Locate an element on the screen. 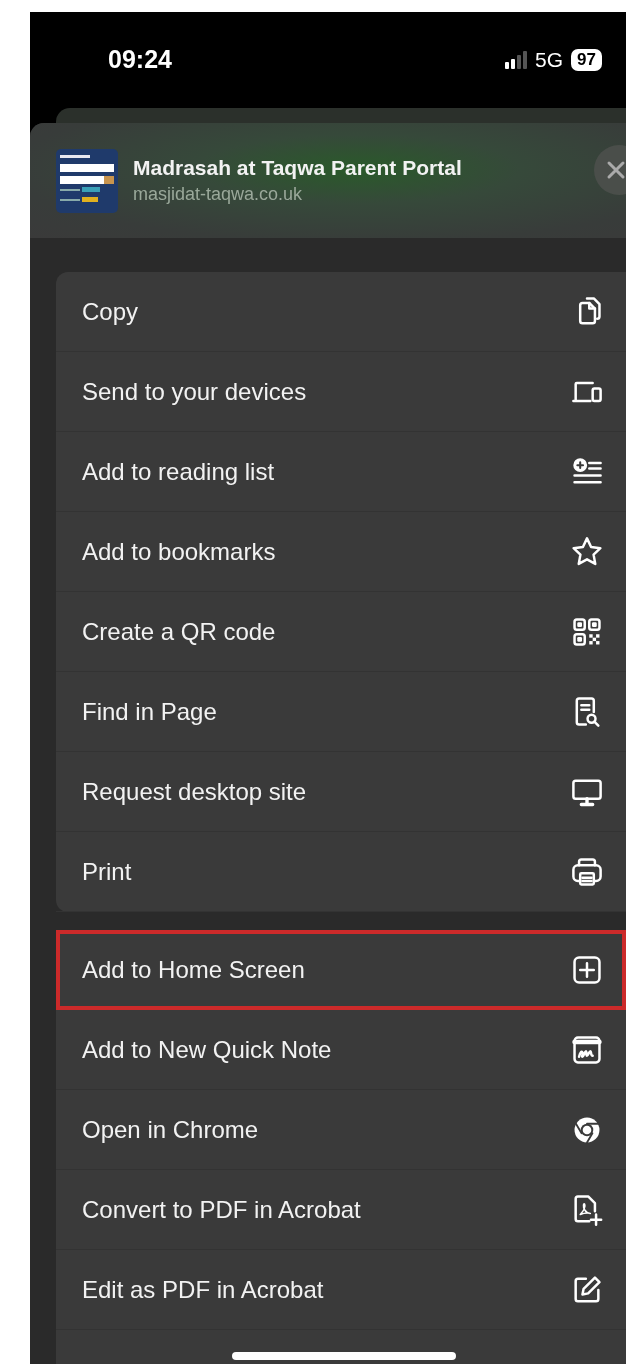 The image size is (626, 1364). menu-item: Add to bookmarks is located at coordinates (341, 552).